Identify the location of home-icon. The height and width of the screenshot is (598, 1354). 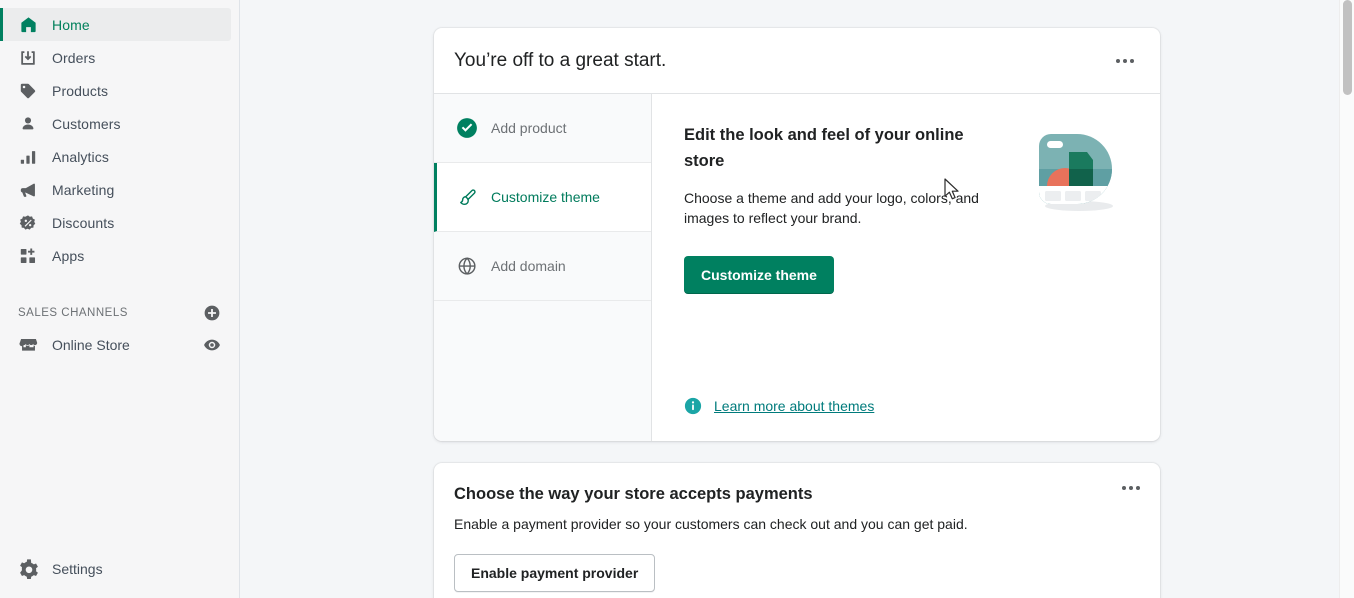
(28, 25).